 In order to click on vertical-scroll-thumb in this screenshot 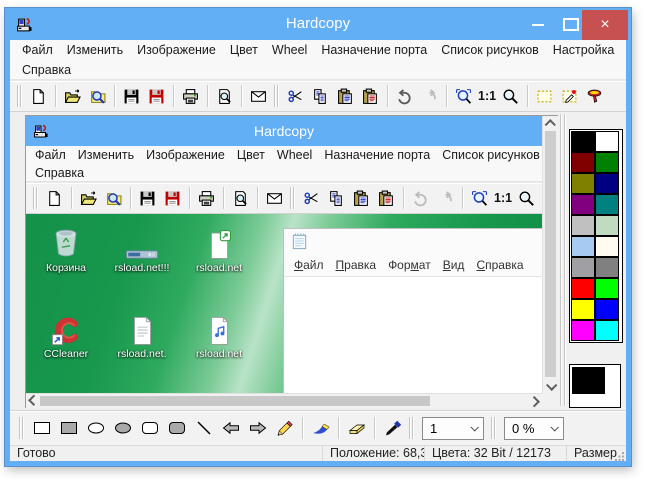, I will do `click(550, 254)`.